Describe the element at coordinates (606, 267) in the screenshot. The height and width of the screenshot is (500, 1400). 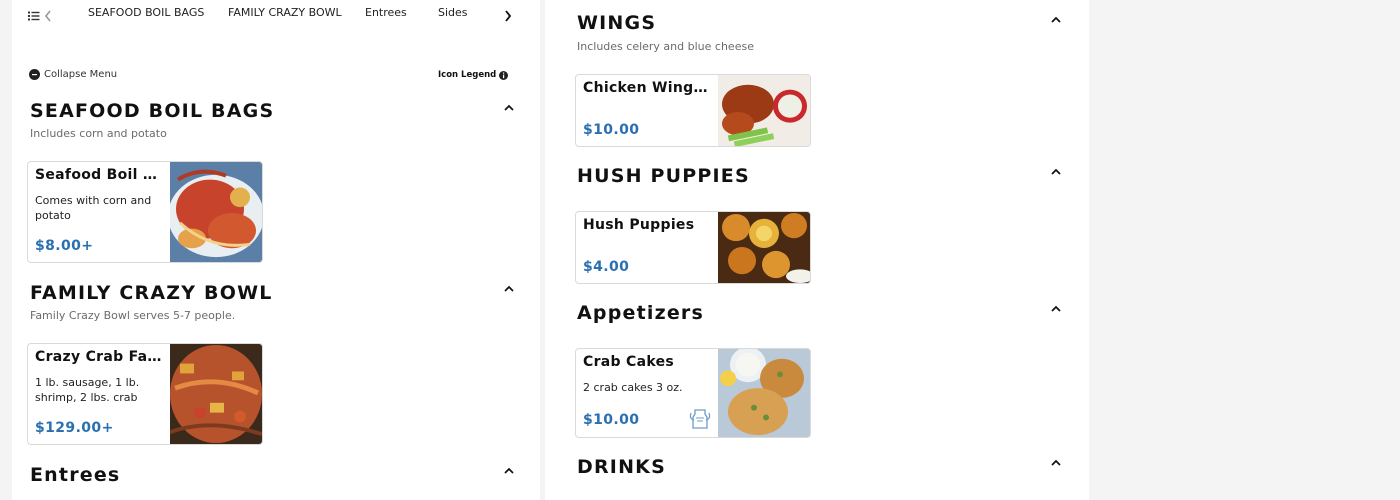
I see `item-price: $4.00` at that location.